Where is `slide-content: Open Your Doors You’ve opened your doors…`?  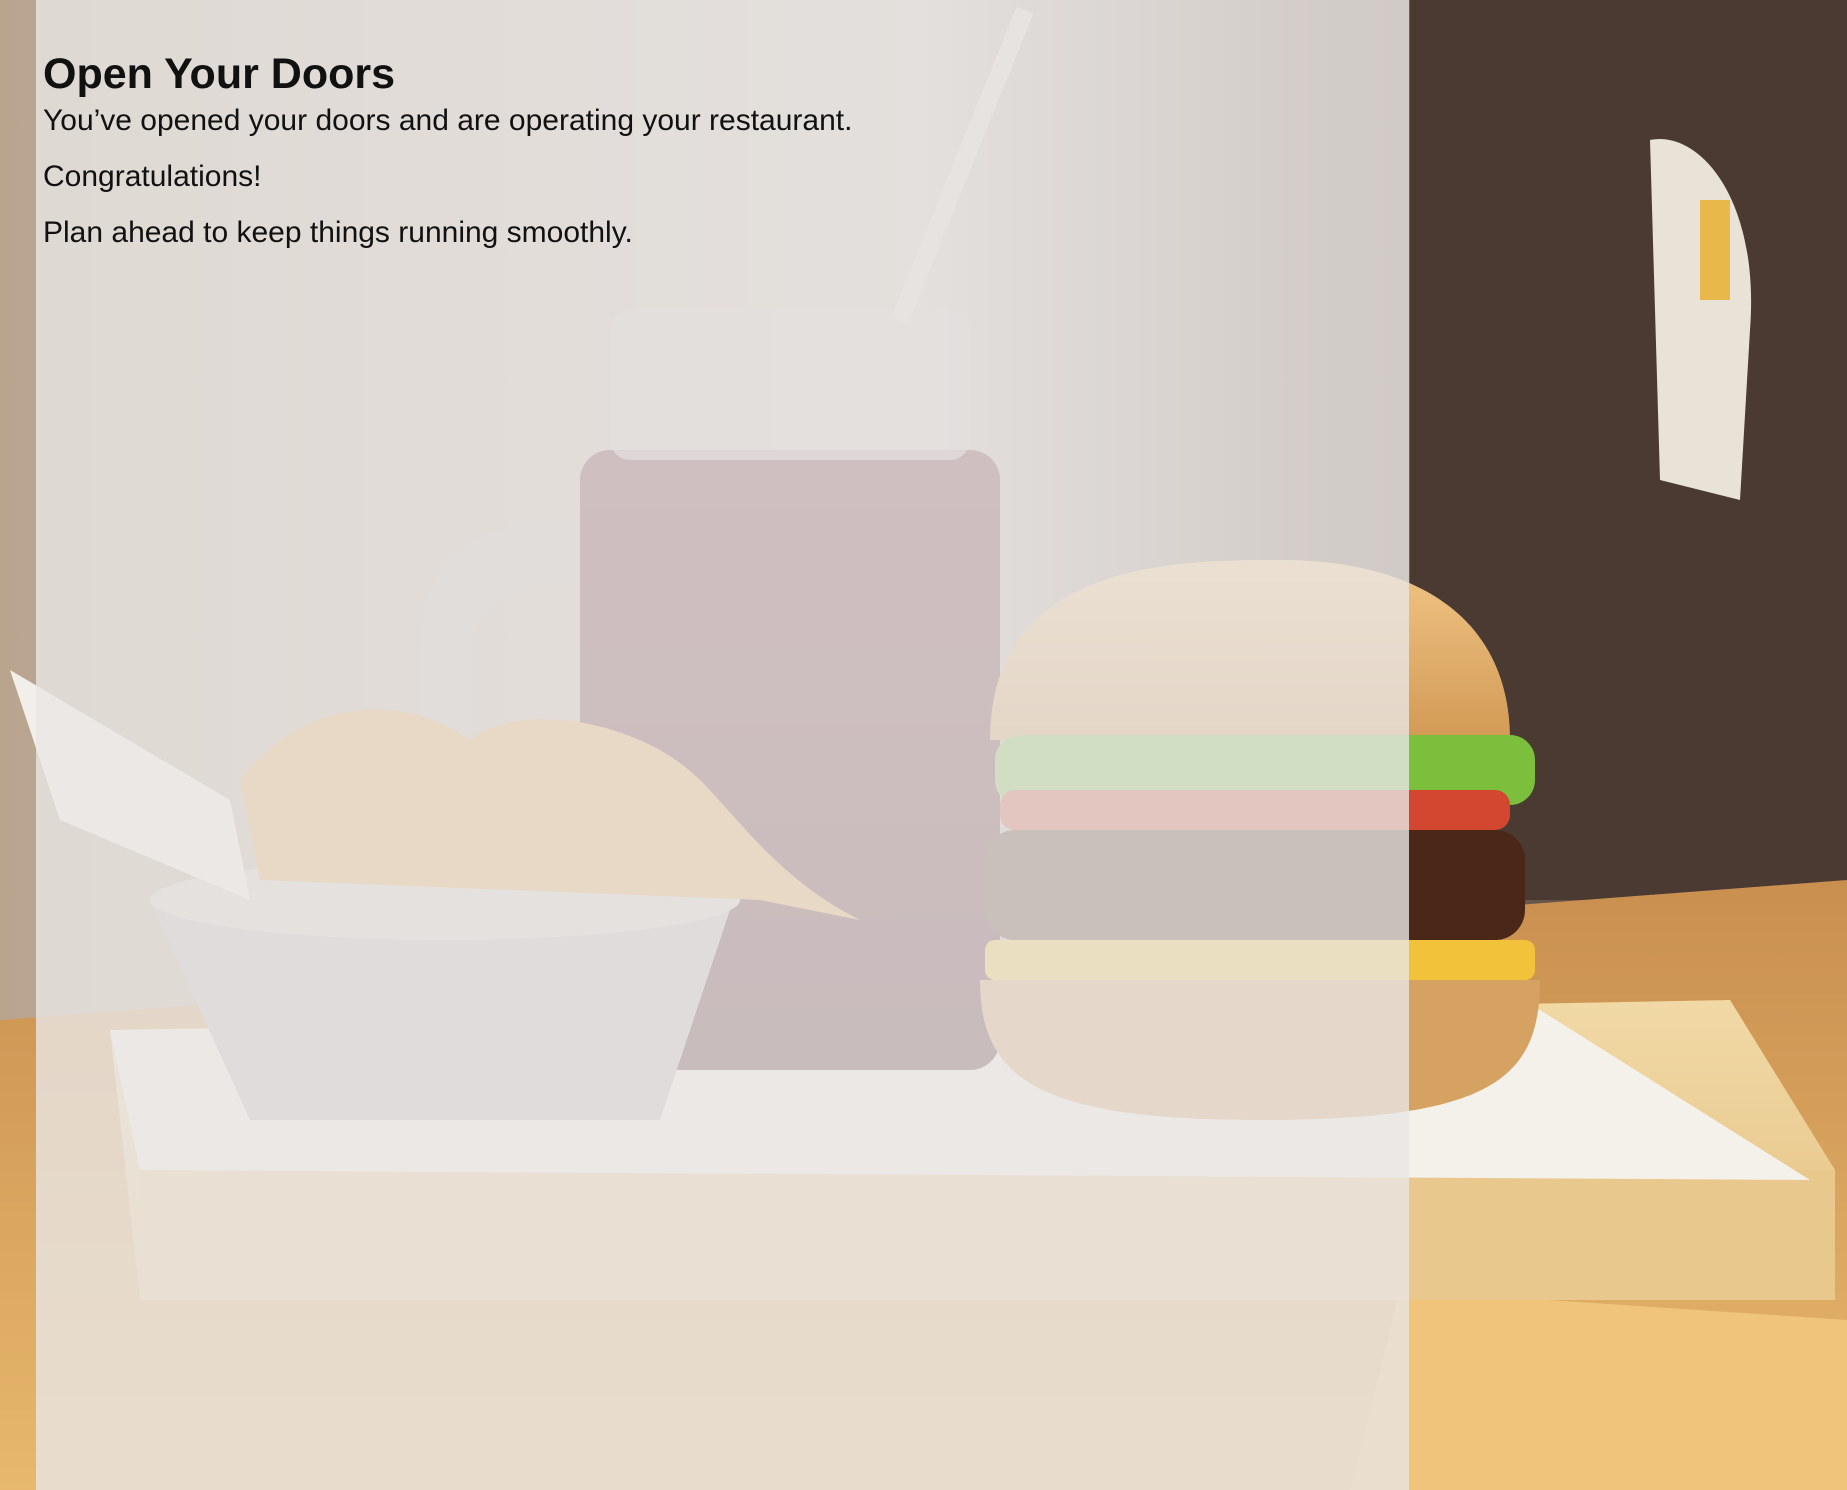
slide-content: Open Your Doors You’ve opened your doors… is located at coordinates (703, 159).